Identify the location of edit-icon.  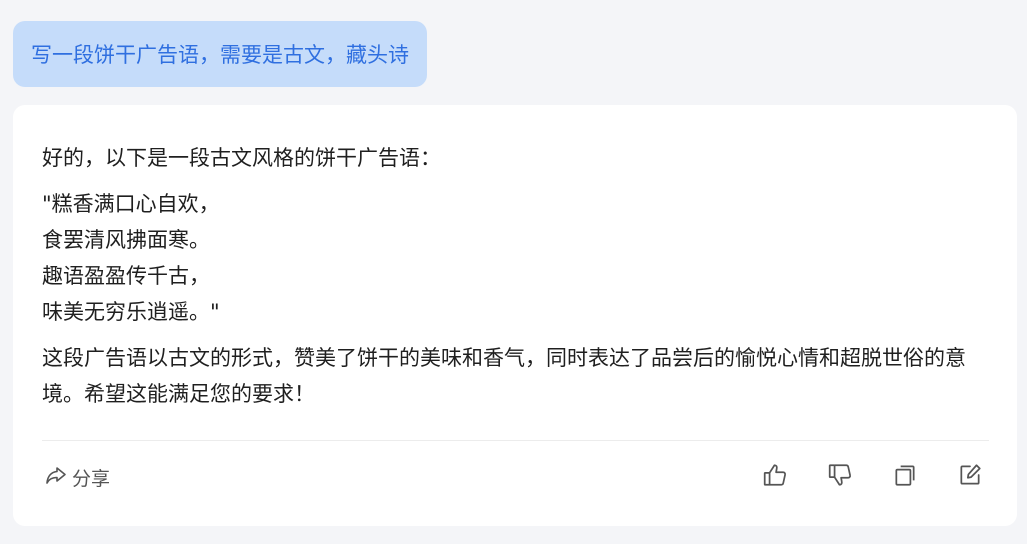
(970, 477).